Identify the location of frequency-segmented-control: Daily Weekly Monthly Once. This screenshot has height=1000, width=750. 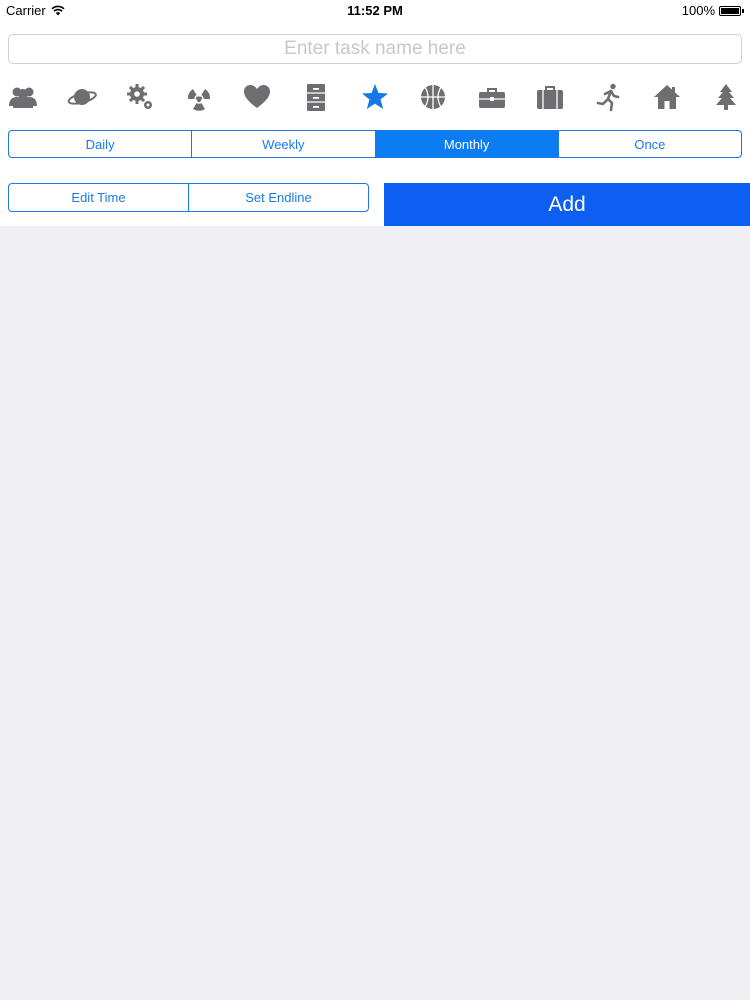
(375, 144).